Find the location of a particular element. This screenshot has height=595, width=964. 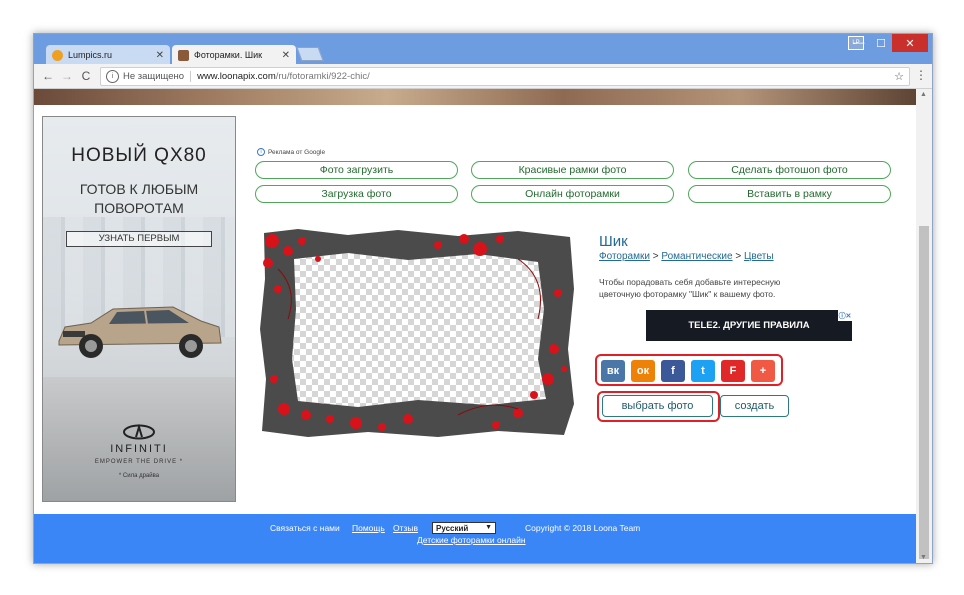

link-button-photo-loading: Загрузка фото is located at coordinates (356, 194).